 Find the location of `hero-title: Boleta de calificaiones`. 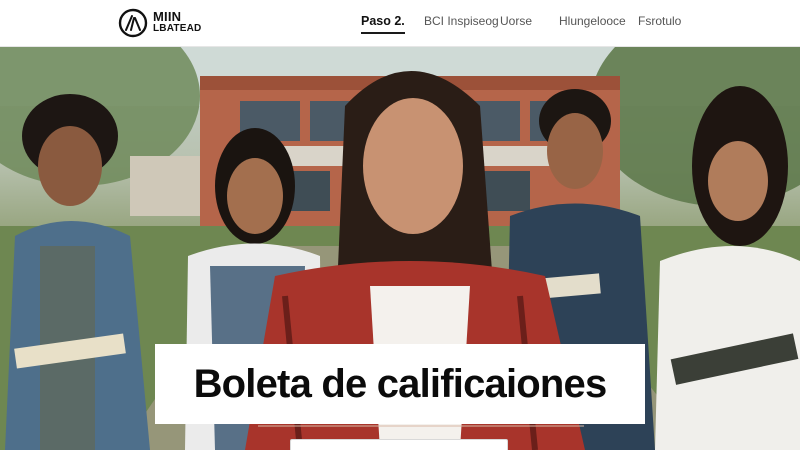

hero-title: Boleta de calificaiones is located at coordinates (400, 383).